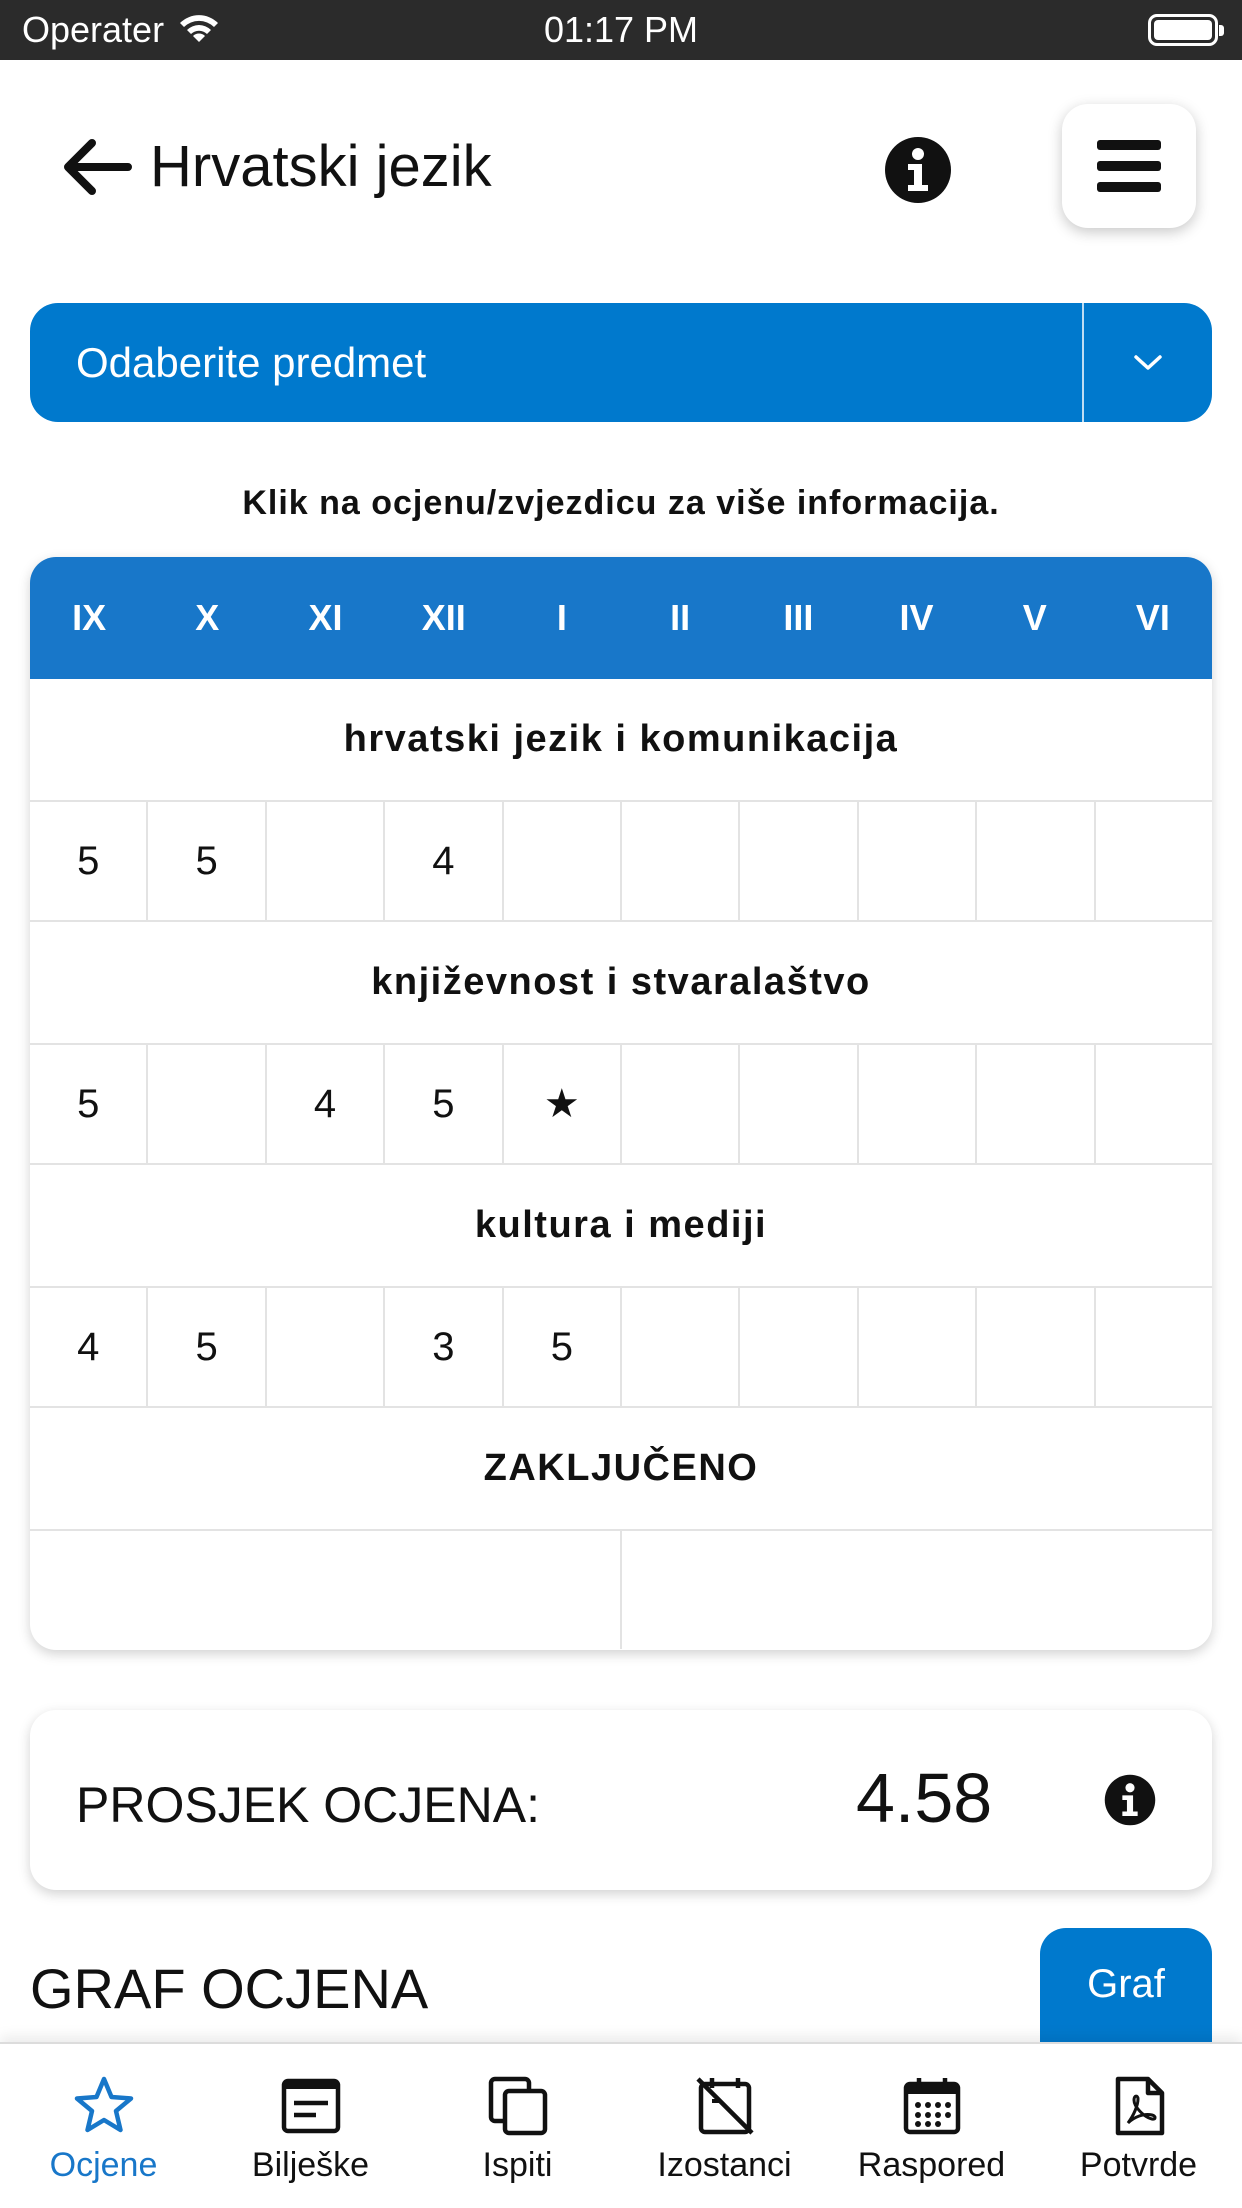 The image size is (1242, 2208). What do you see at coordinates (1034, 617) in the screenshot?
I see `month-header: V` at bounding box center [1034, 617].